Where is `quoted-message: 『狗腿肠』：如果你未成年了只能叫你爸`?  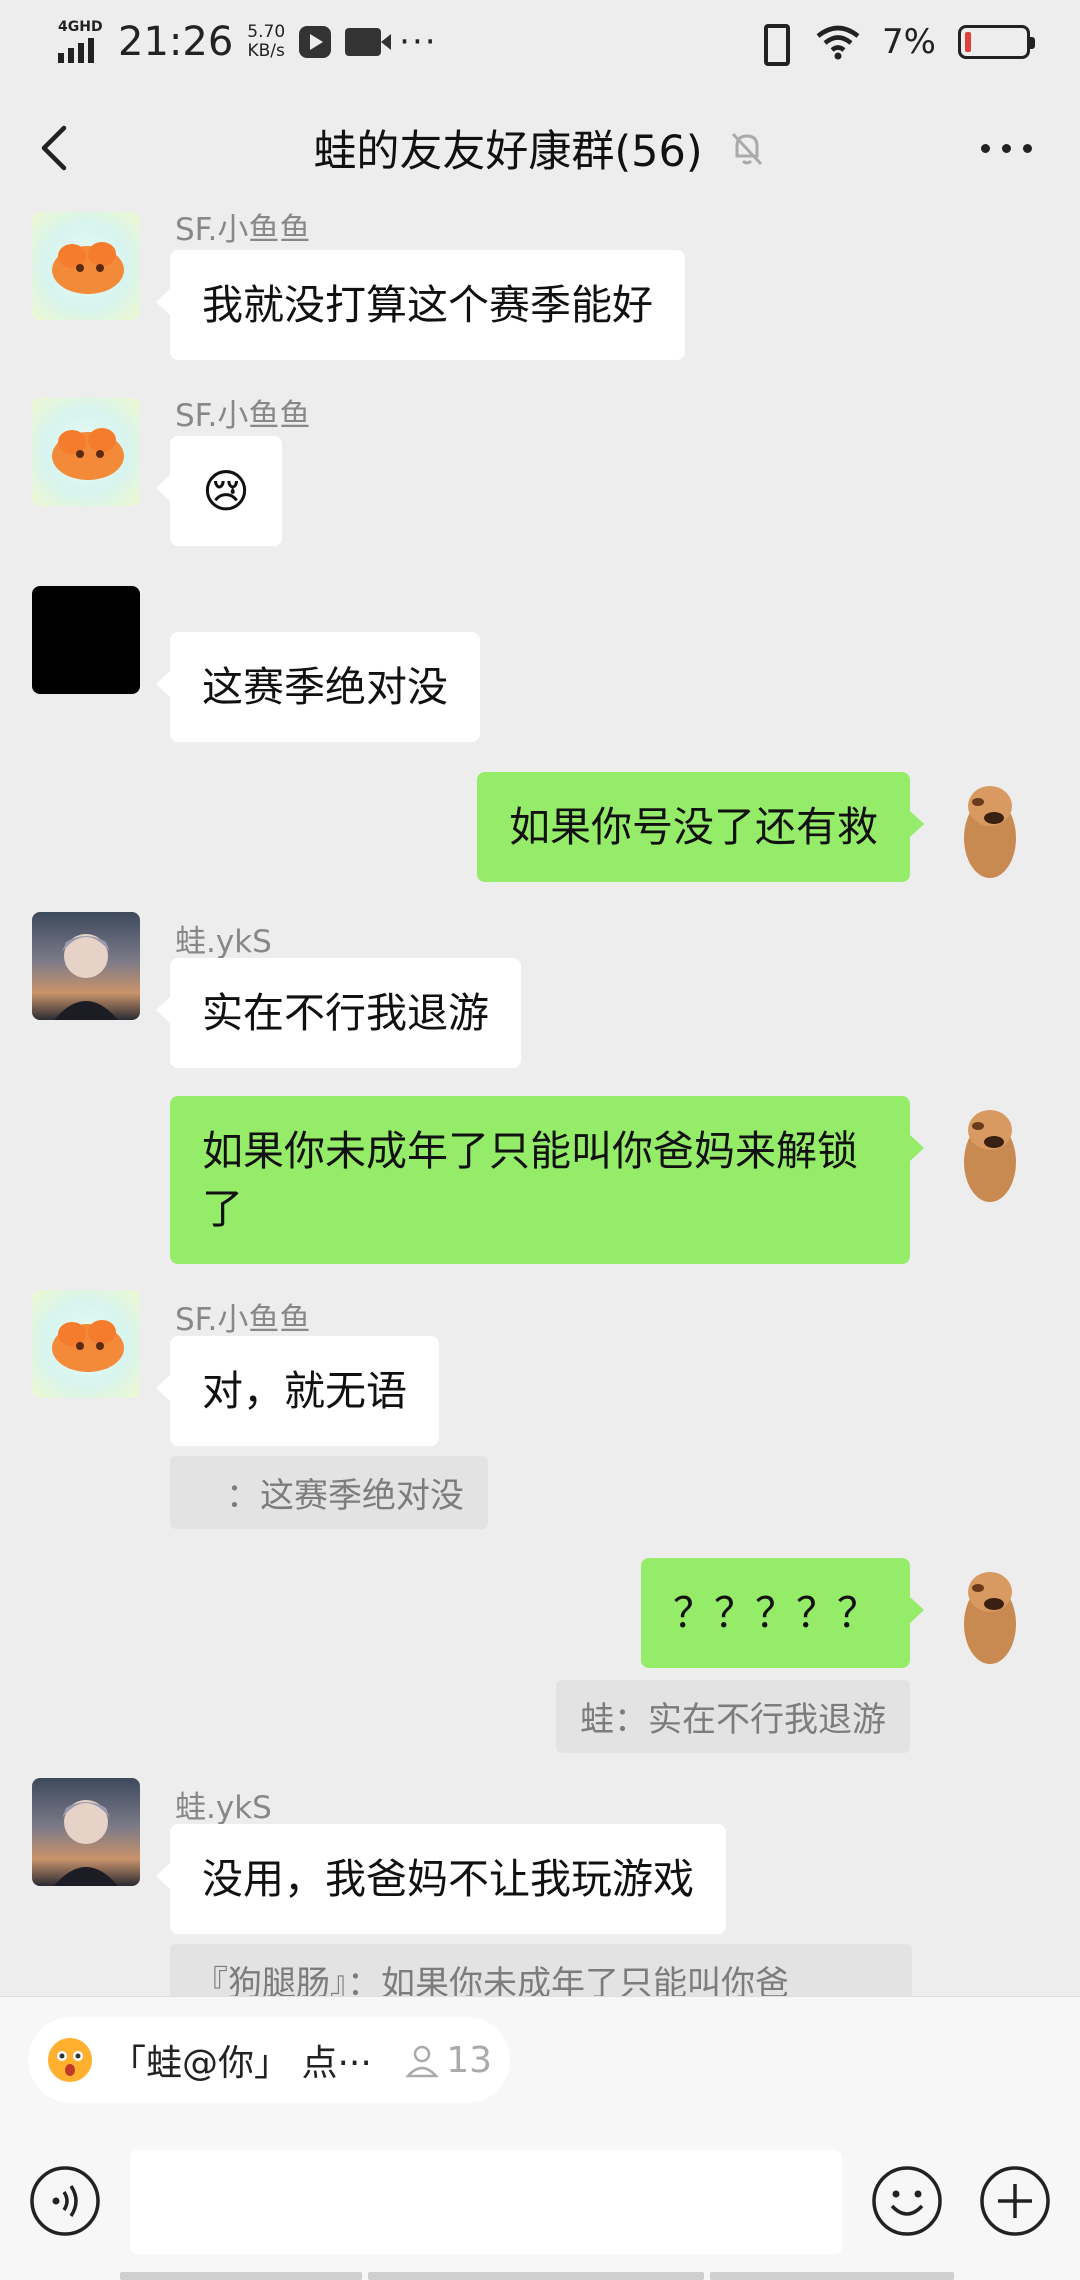 quoted-message: 『狗腿肠』：如果你未成年了只能叫你爸 is located at coordinates (541, 1970).